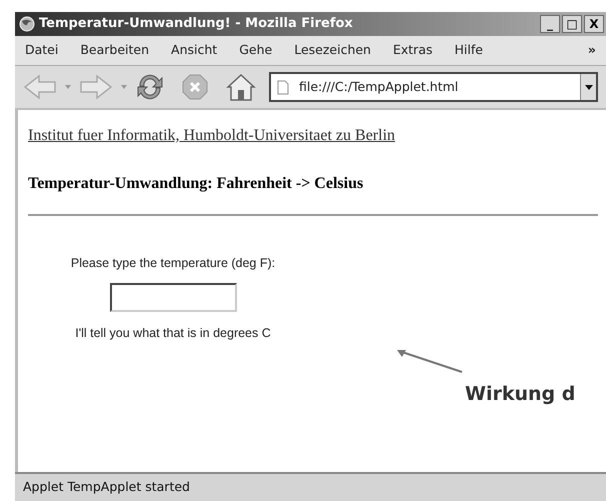 The image size is (606, 501). I want to click on menu-overflow: », so click(592, 50).